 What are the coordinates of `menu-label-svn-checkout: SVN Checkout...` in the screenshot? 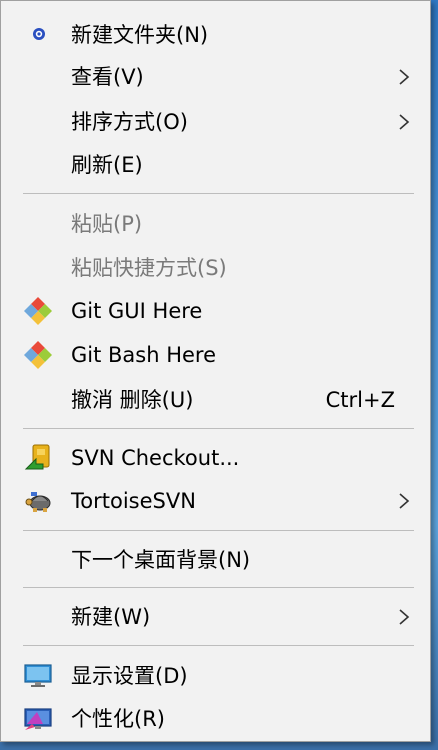 It's located at (155, 458).